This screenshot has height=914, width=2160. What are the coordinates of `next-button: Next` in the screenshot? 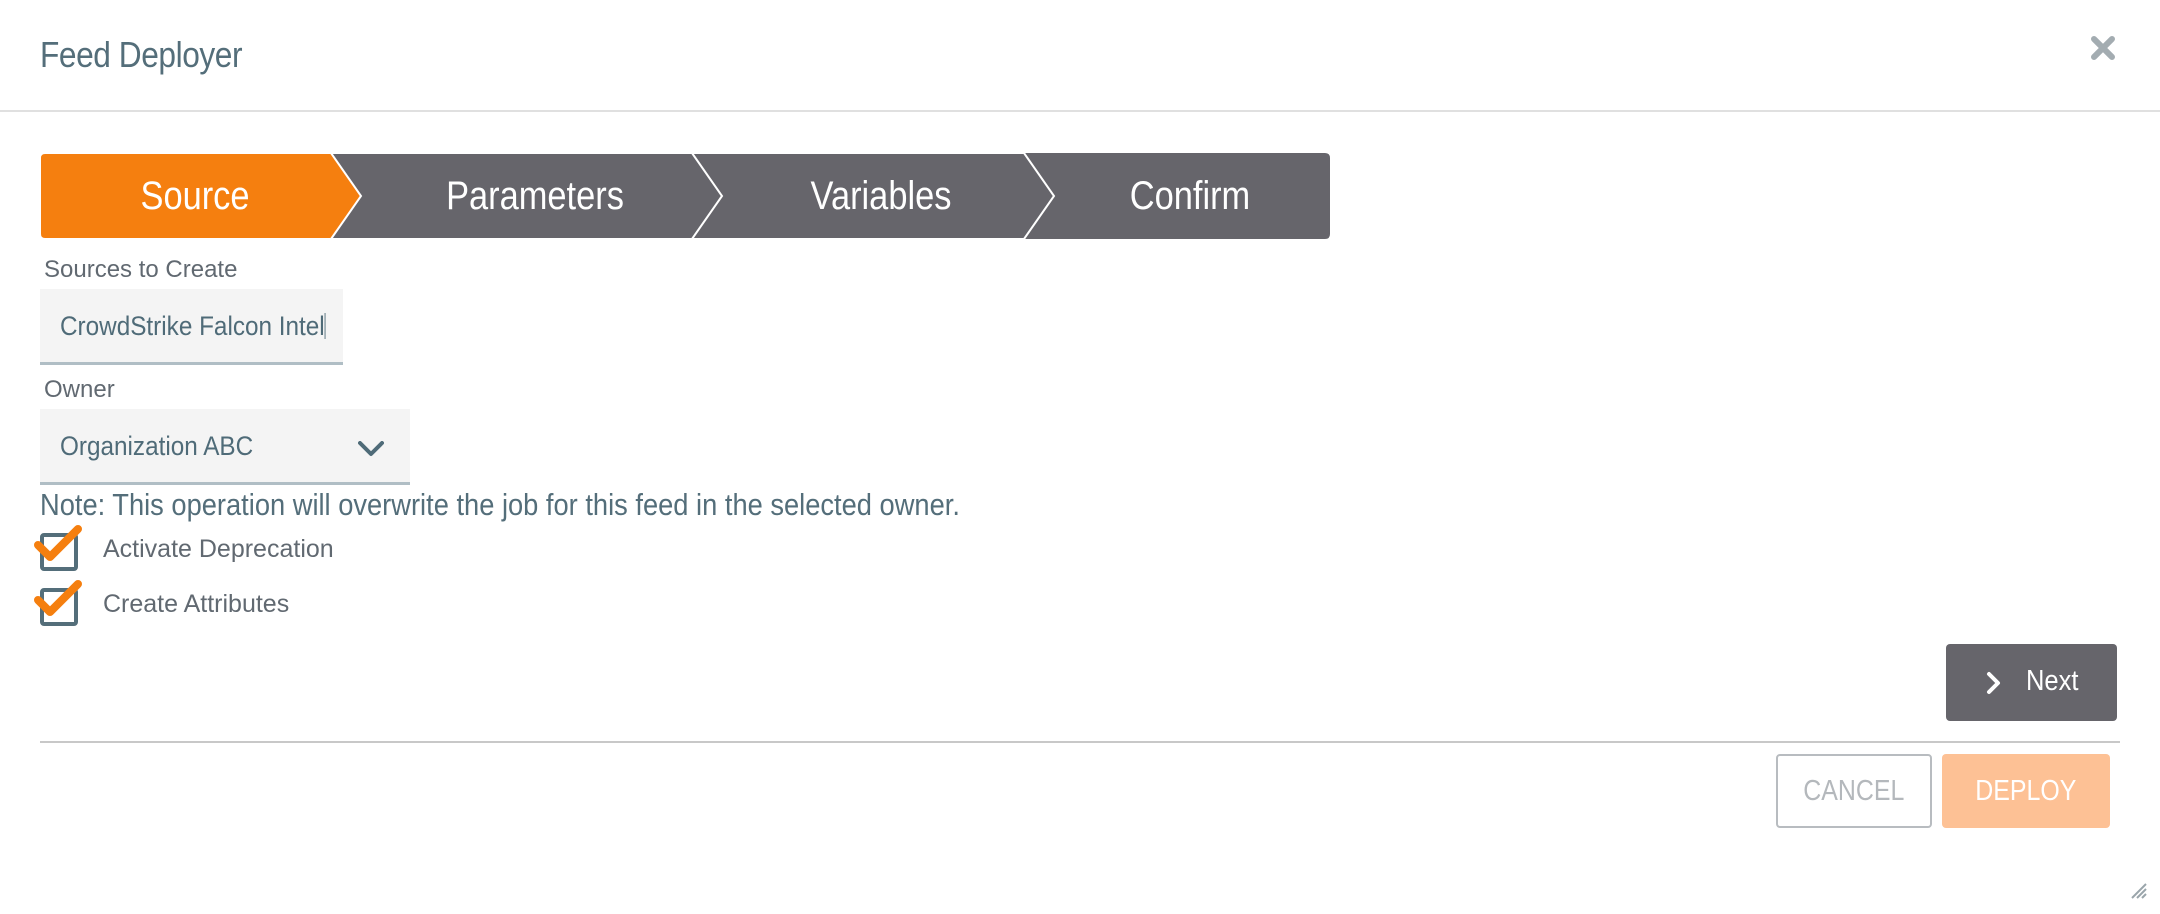 It's located at (2031, 682).